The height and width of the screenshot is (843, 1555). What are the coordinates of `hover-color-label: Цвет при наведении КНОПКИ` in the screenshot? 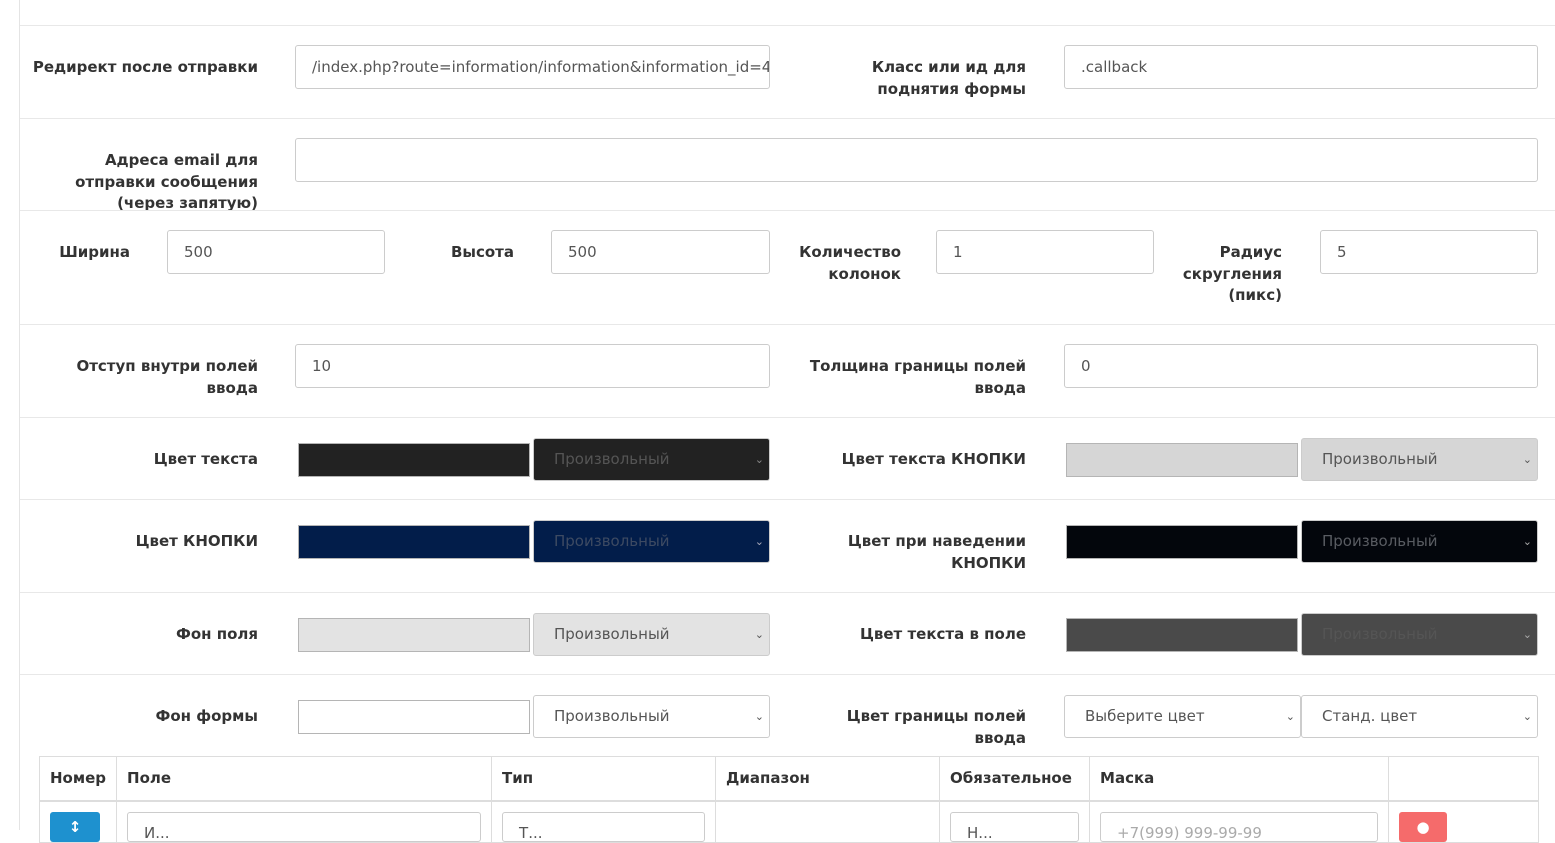 It's located at (936, 552).